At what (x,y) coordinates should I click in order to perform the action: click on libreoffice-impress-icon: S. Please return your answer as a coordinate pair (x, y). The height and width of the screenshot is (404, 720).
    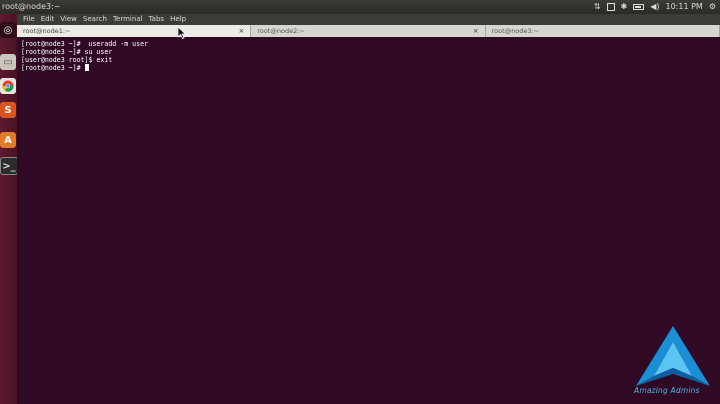
    Looking at the image, I should click on (8, 110).